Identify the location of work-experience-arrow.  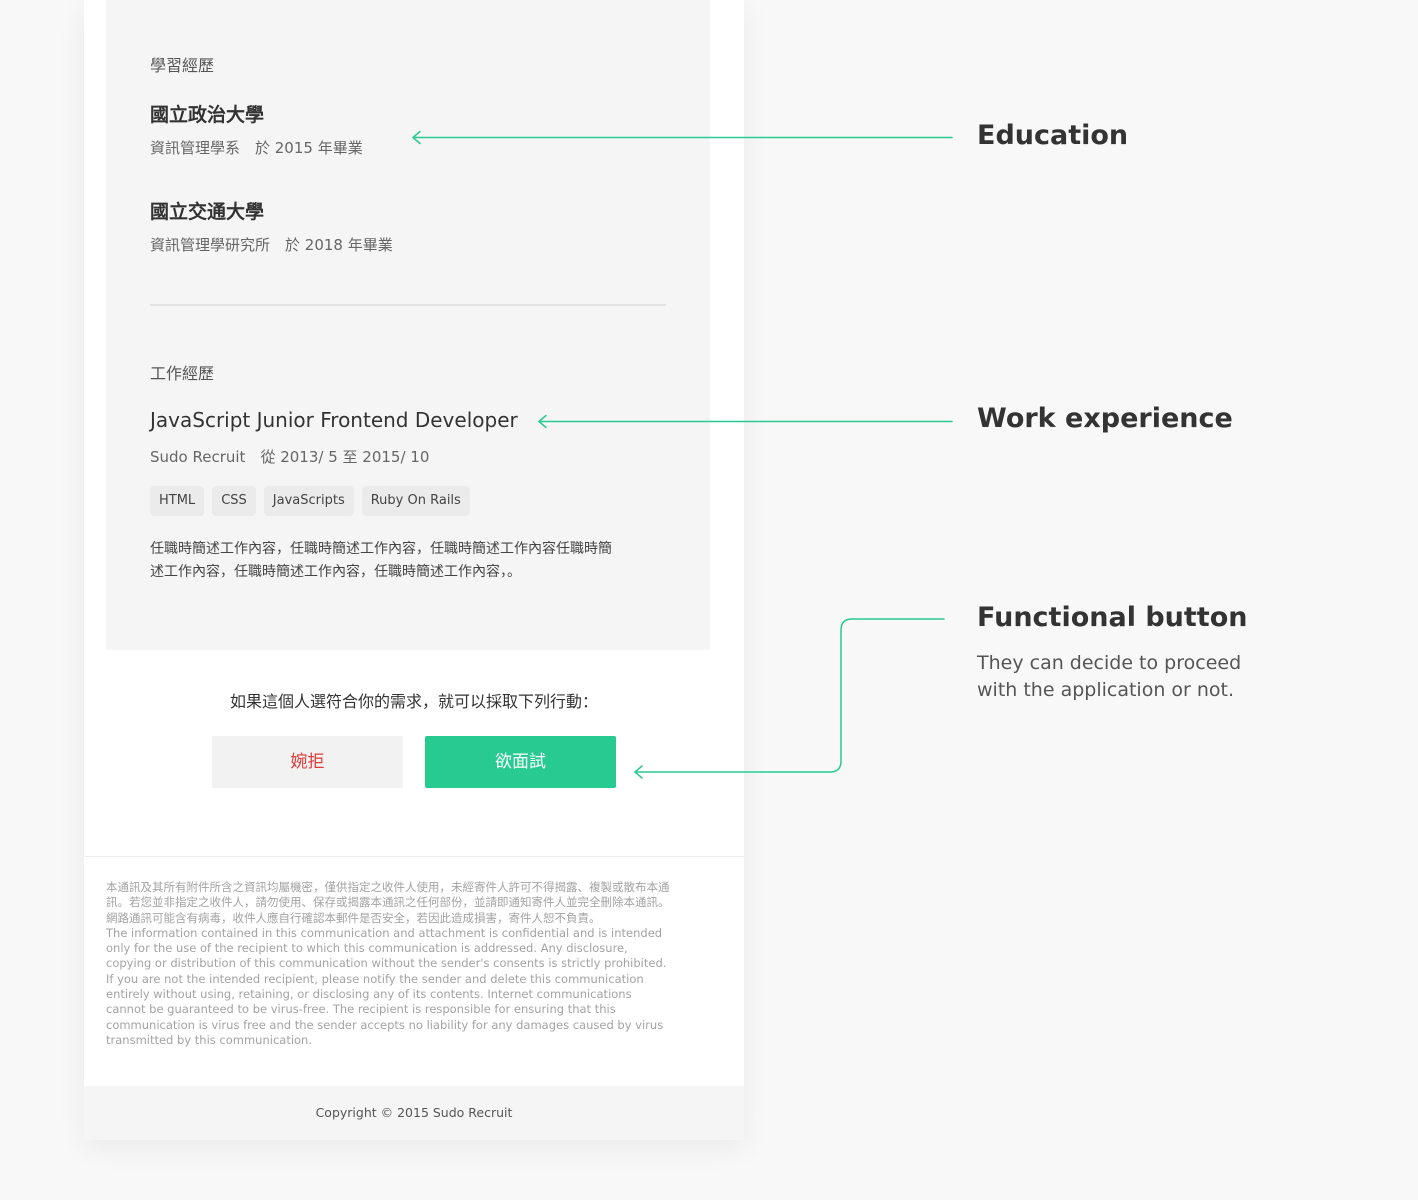
(745, 421).